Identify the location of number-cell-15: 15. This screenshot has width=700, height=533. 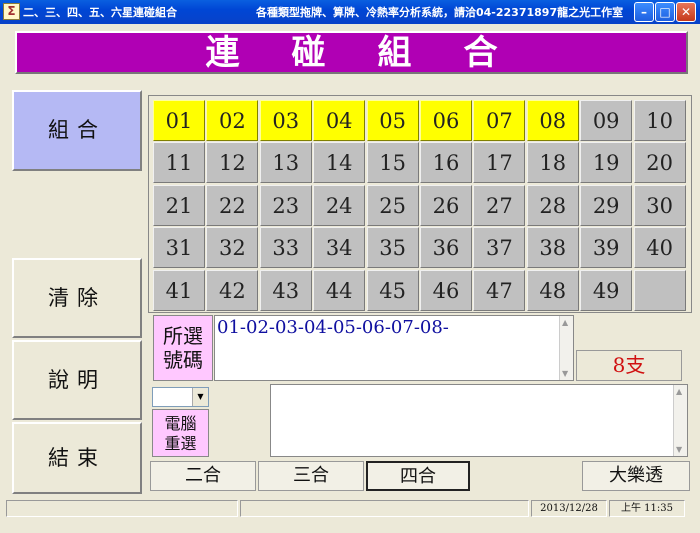
(392, 163).